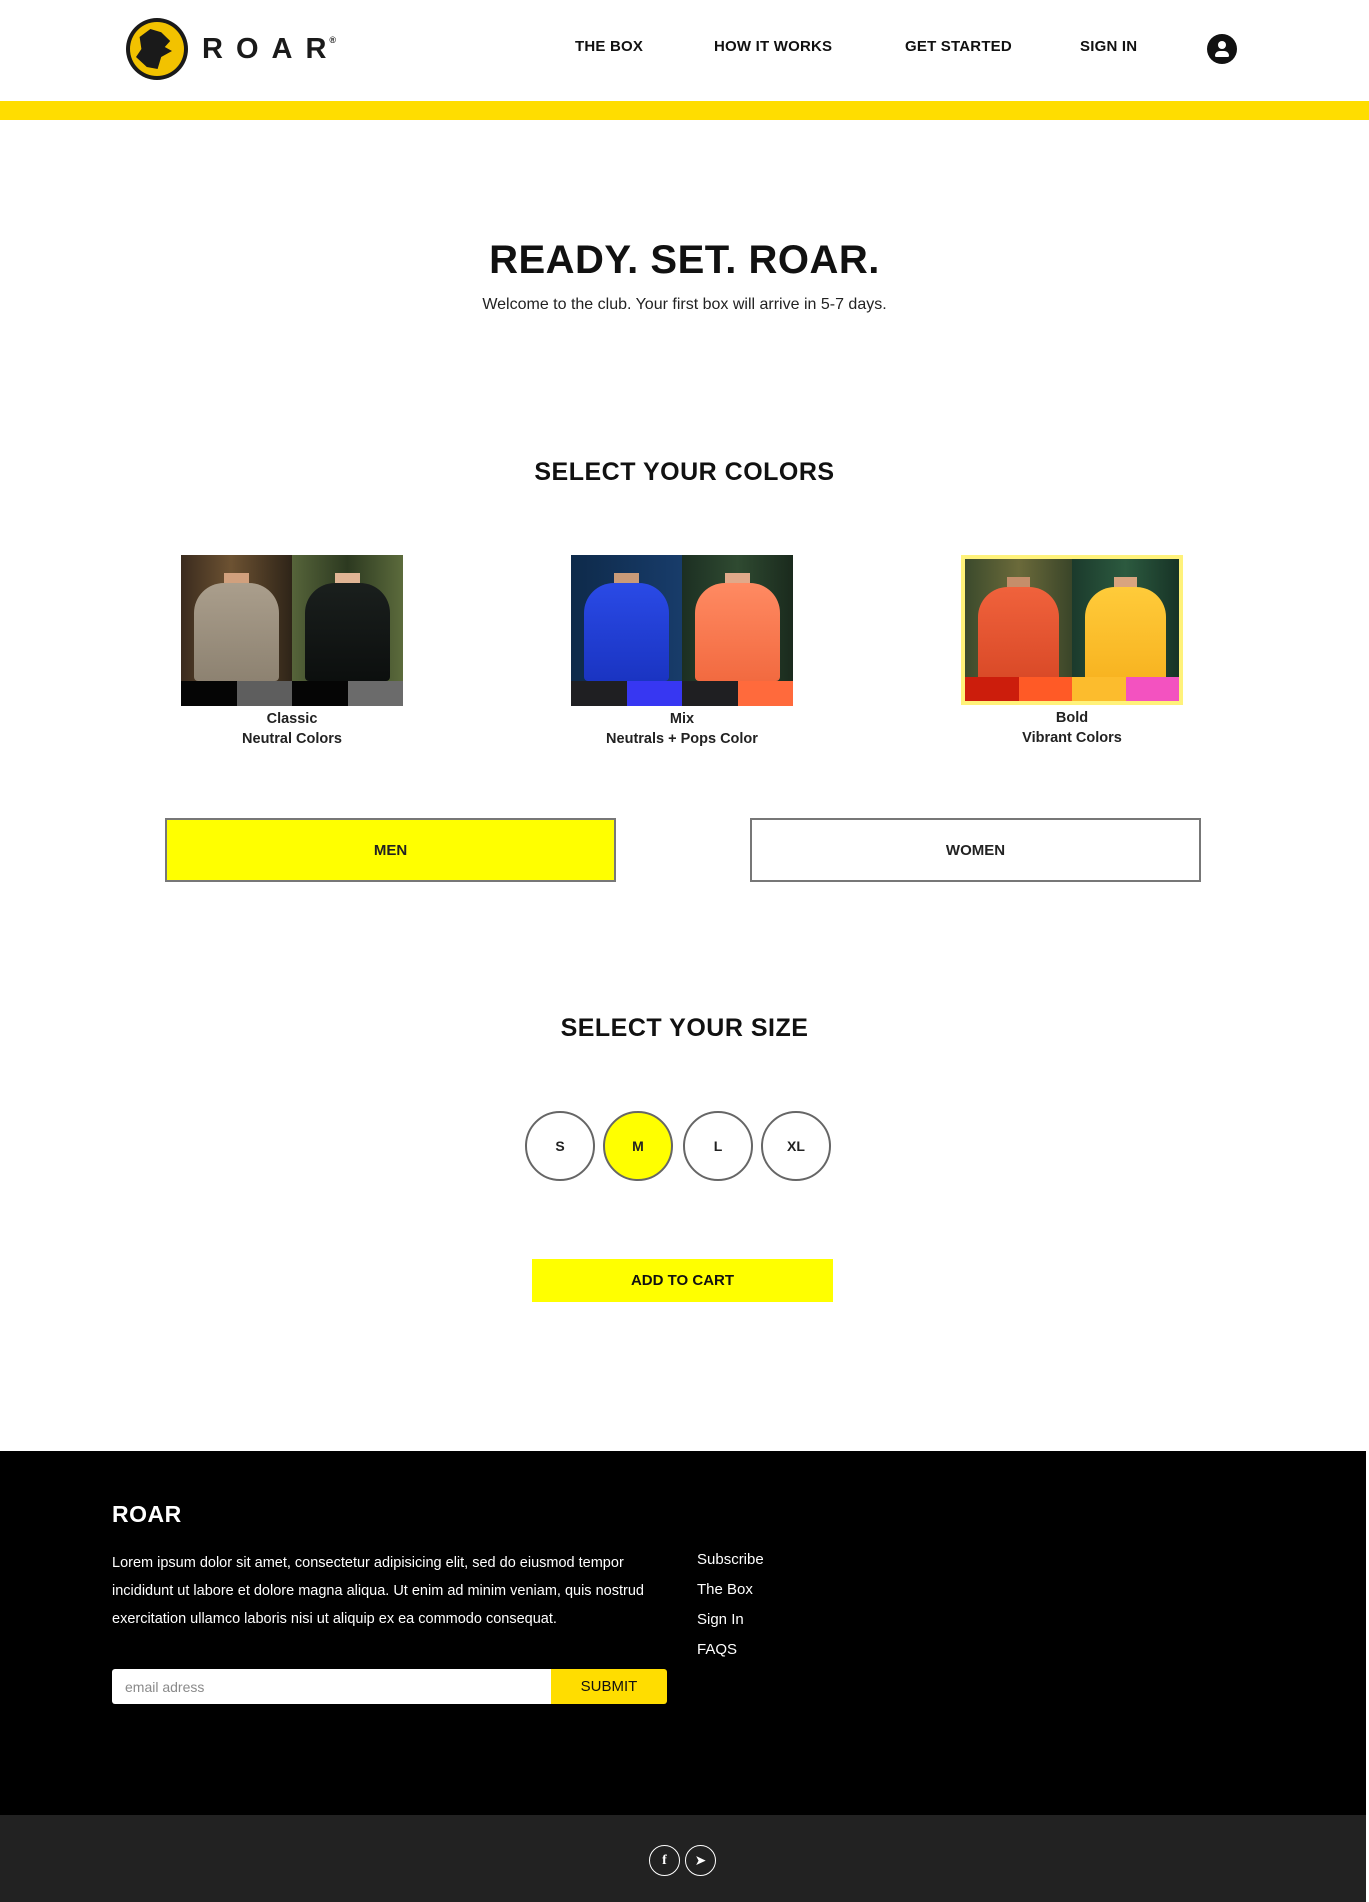 Image resolution: width=1369 pixels, height=1902 pixels. Describe the element at coordinates (683, 1858) in the screenshot. I see `footer-bottom-bar: f ➤` at that location.